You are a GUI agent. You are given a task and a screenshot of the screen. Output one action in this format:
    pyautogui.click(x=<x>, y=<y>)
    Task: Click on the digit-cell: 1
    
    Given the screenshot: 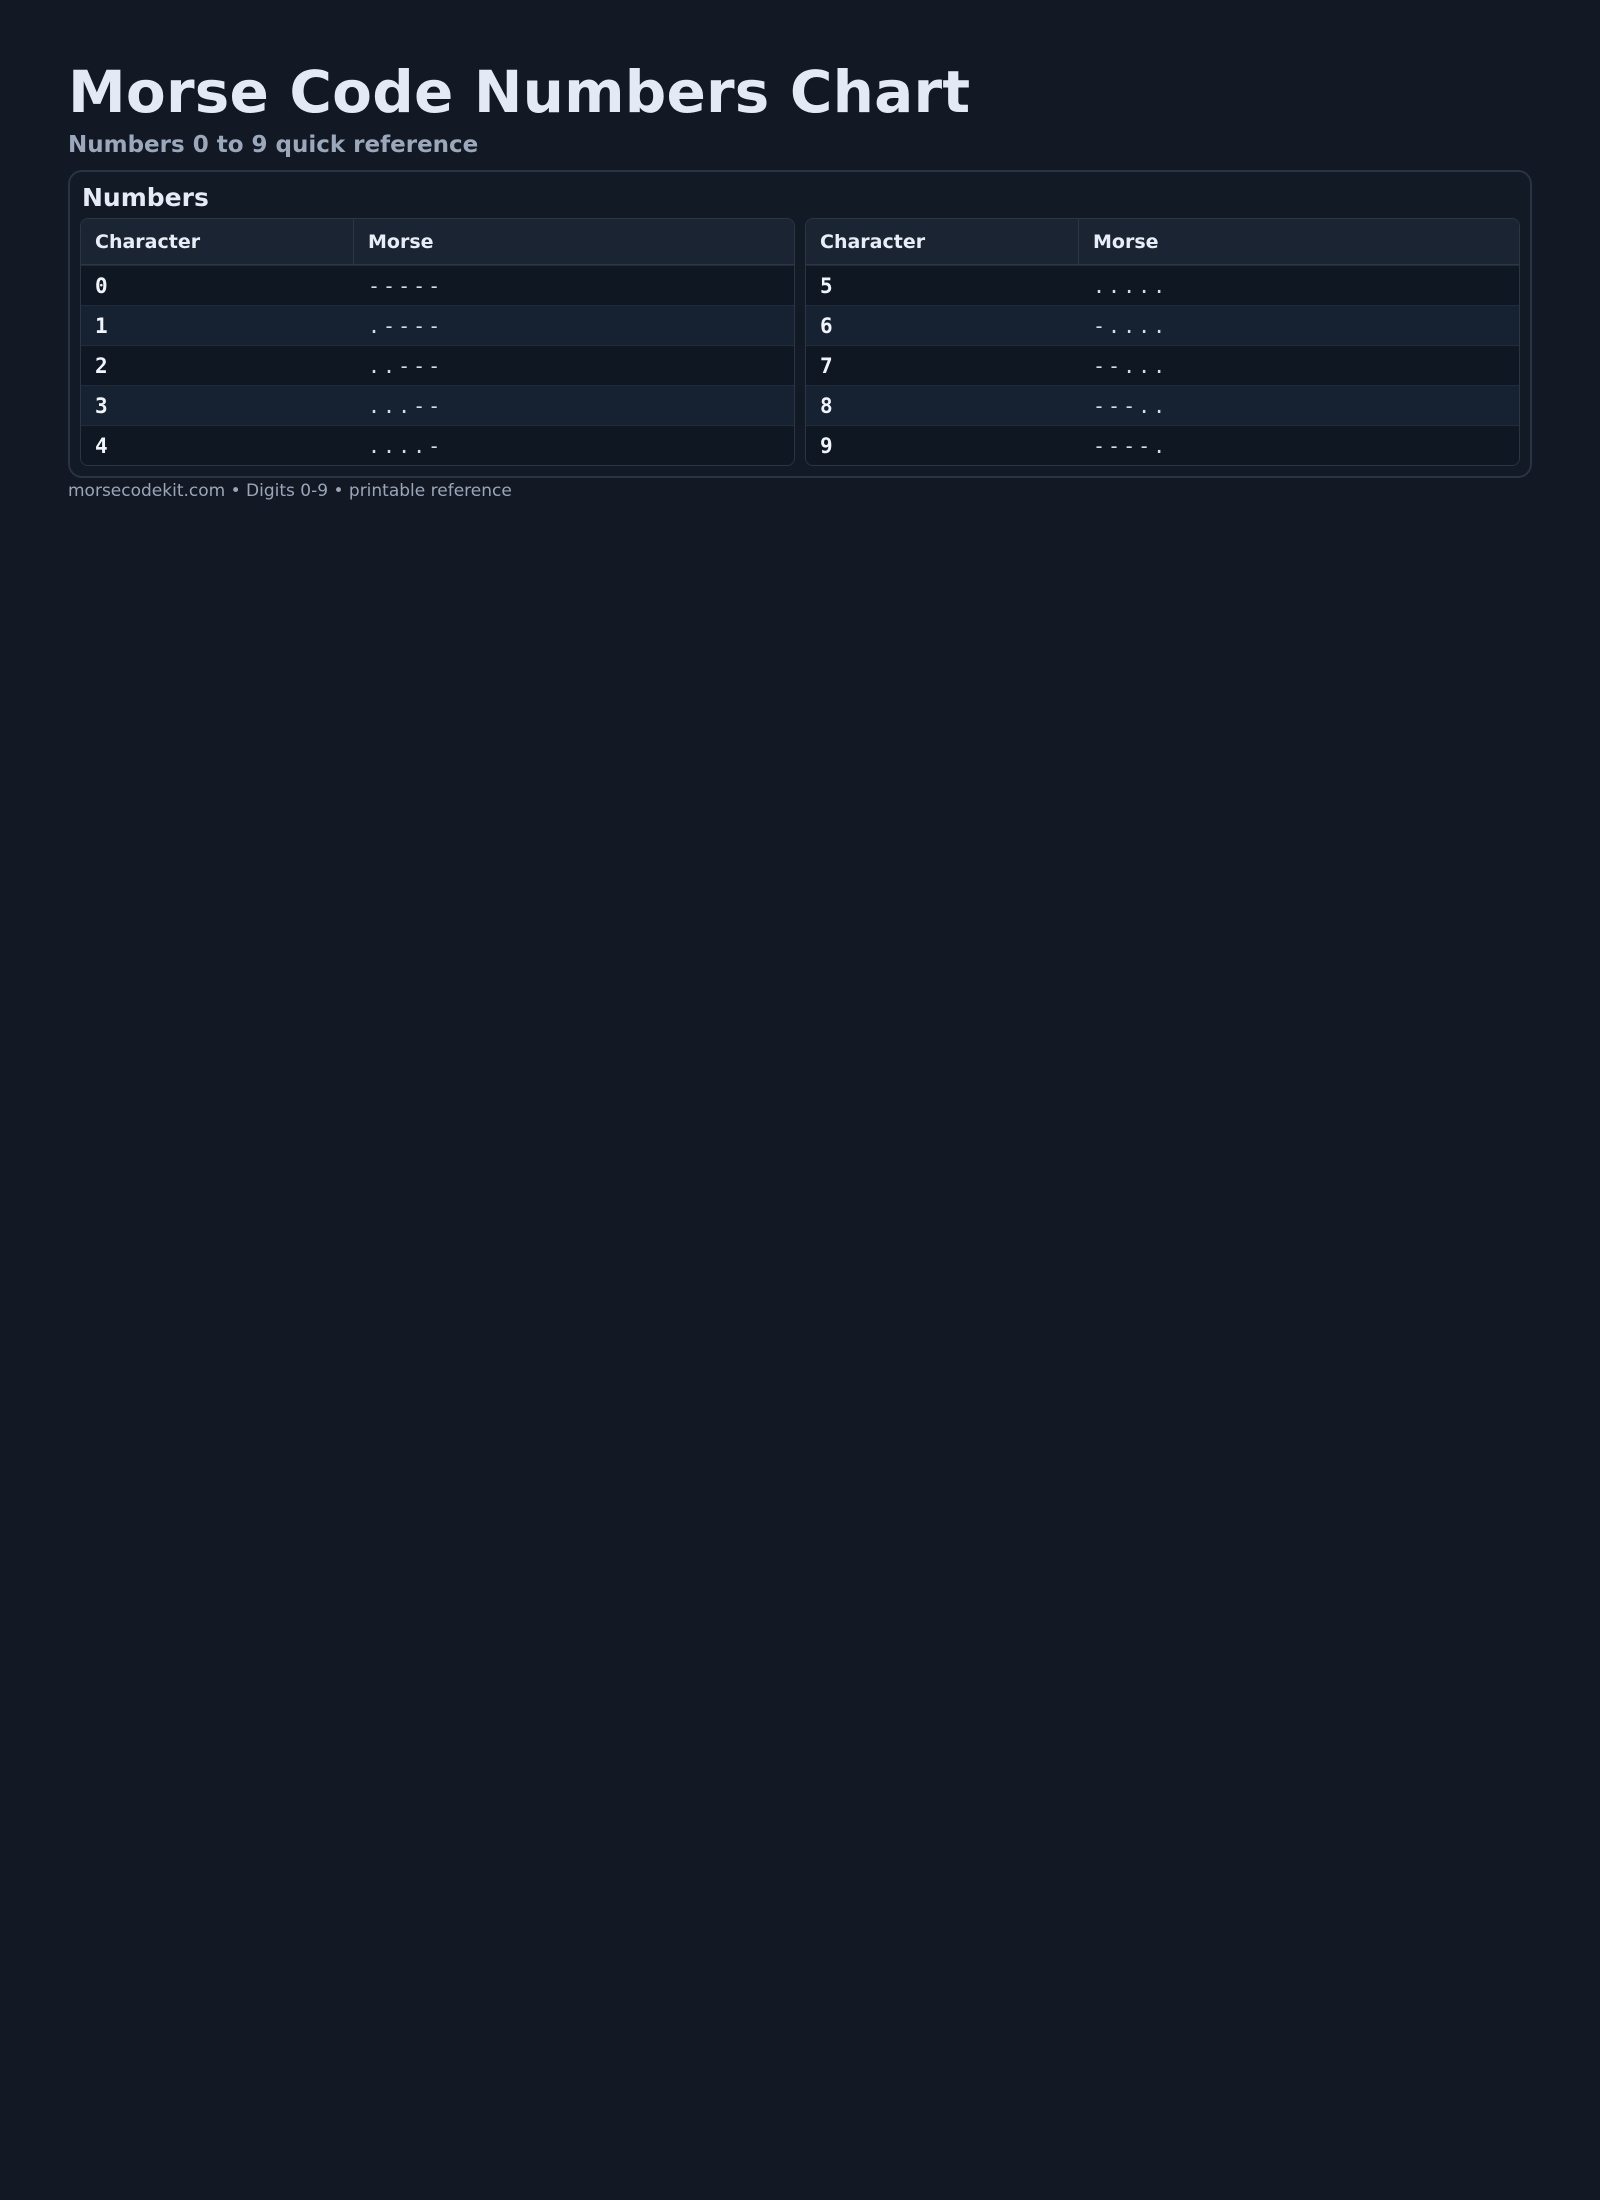 What is the action you would take?
    pyautogui.click(x=217, y=325)
    